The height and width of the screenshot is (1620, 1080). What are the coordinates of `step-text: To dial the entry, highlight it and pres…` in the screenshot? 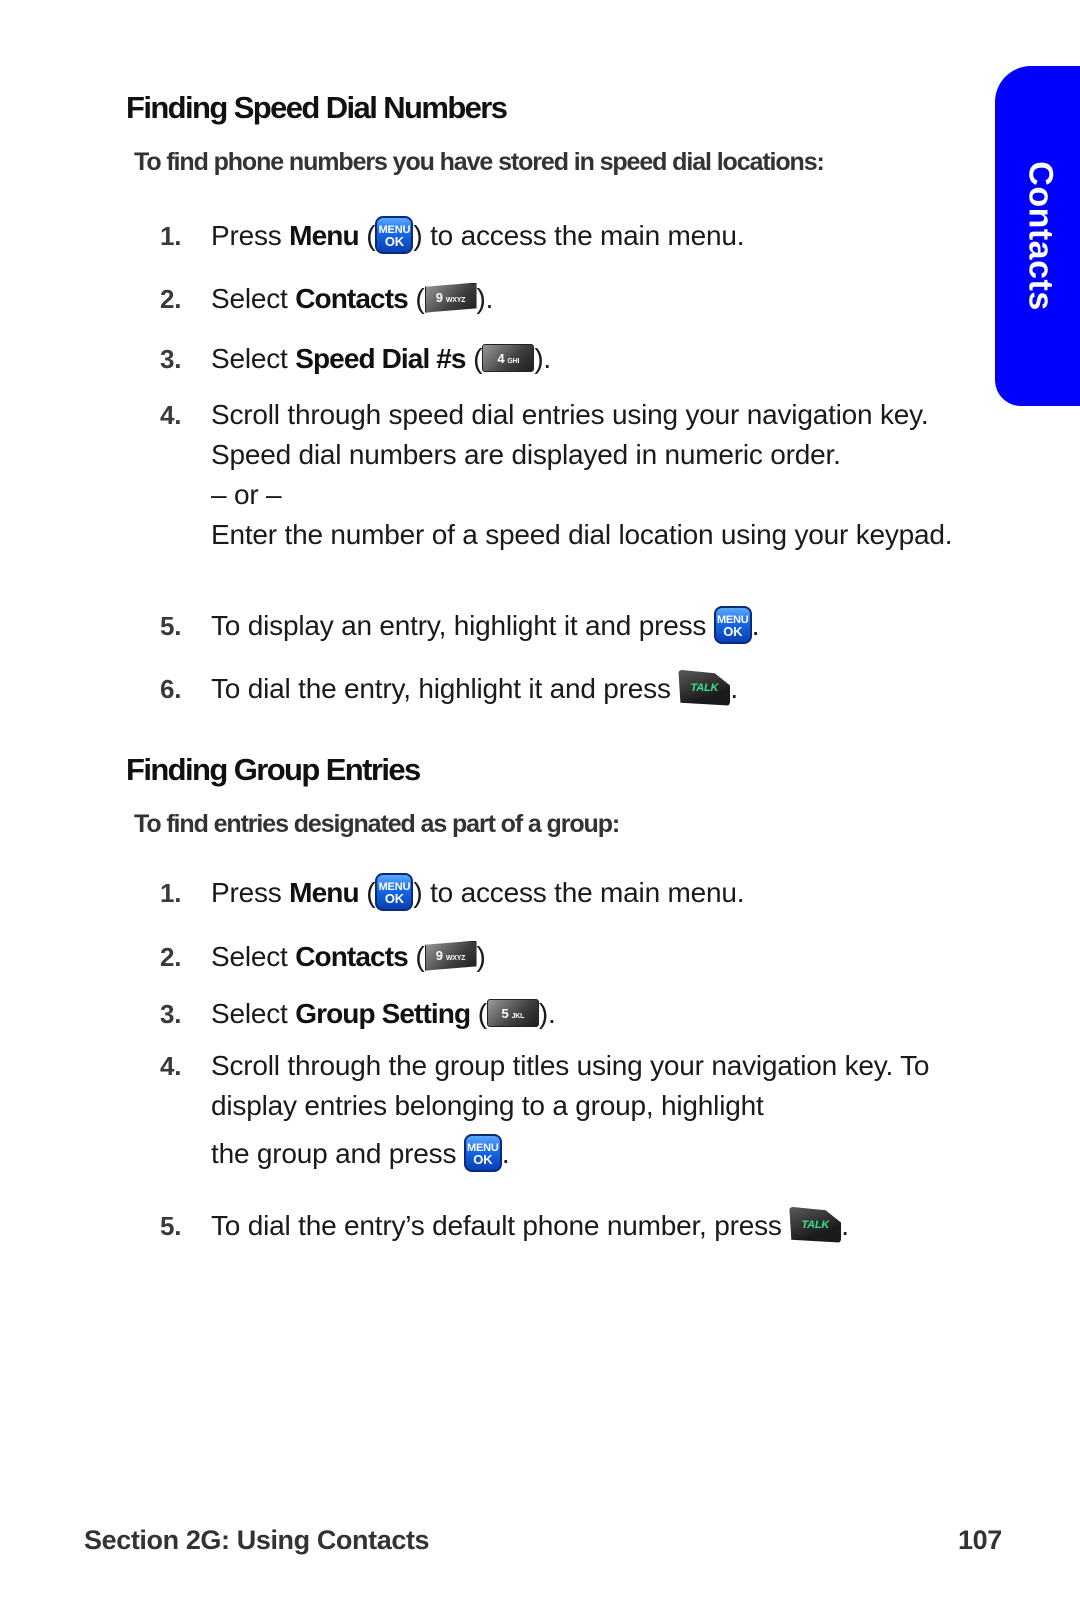 It's located at (445, 688).